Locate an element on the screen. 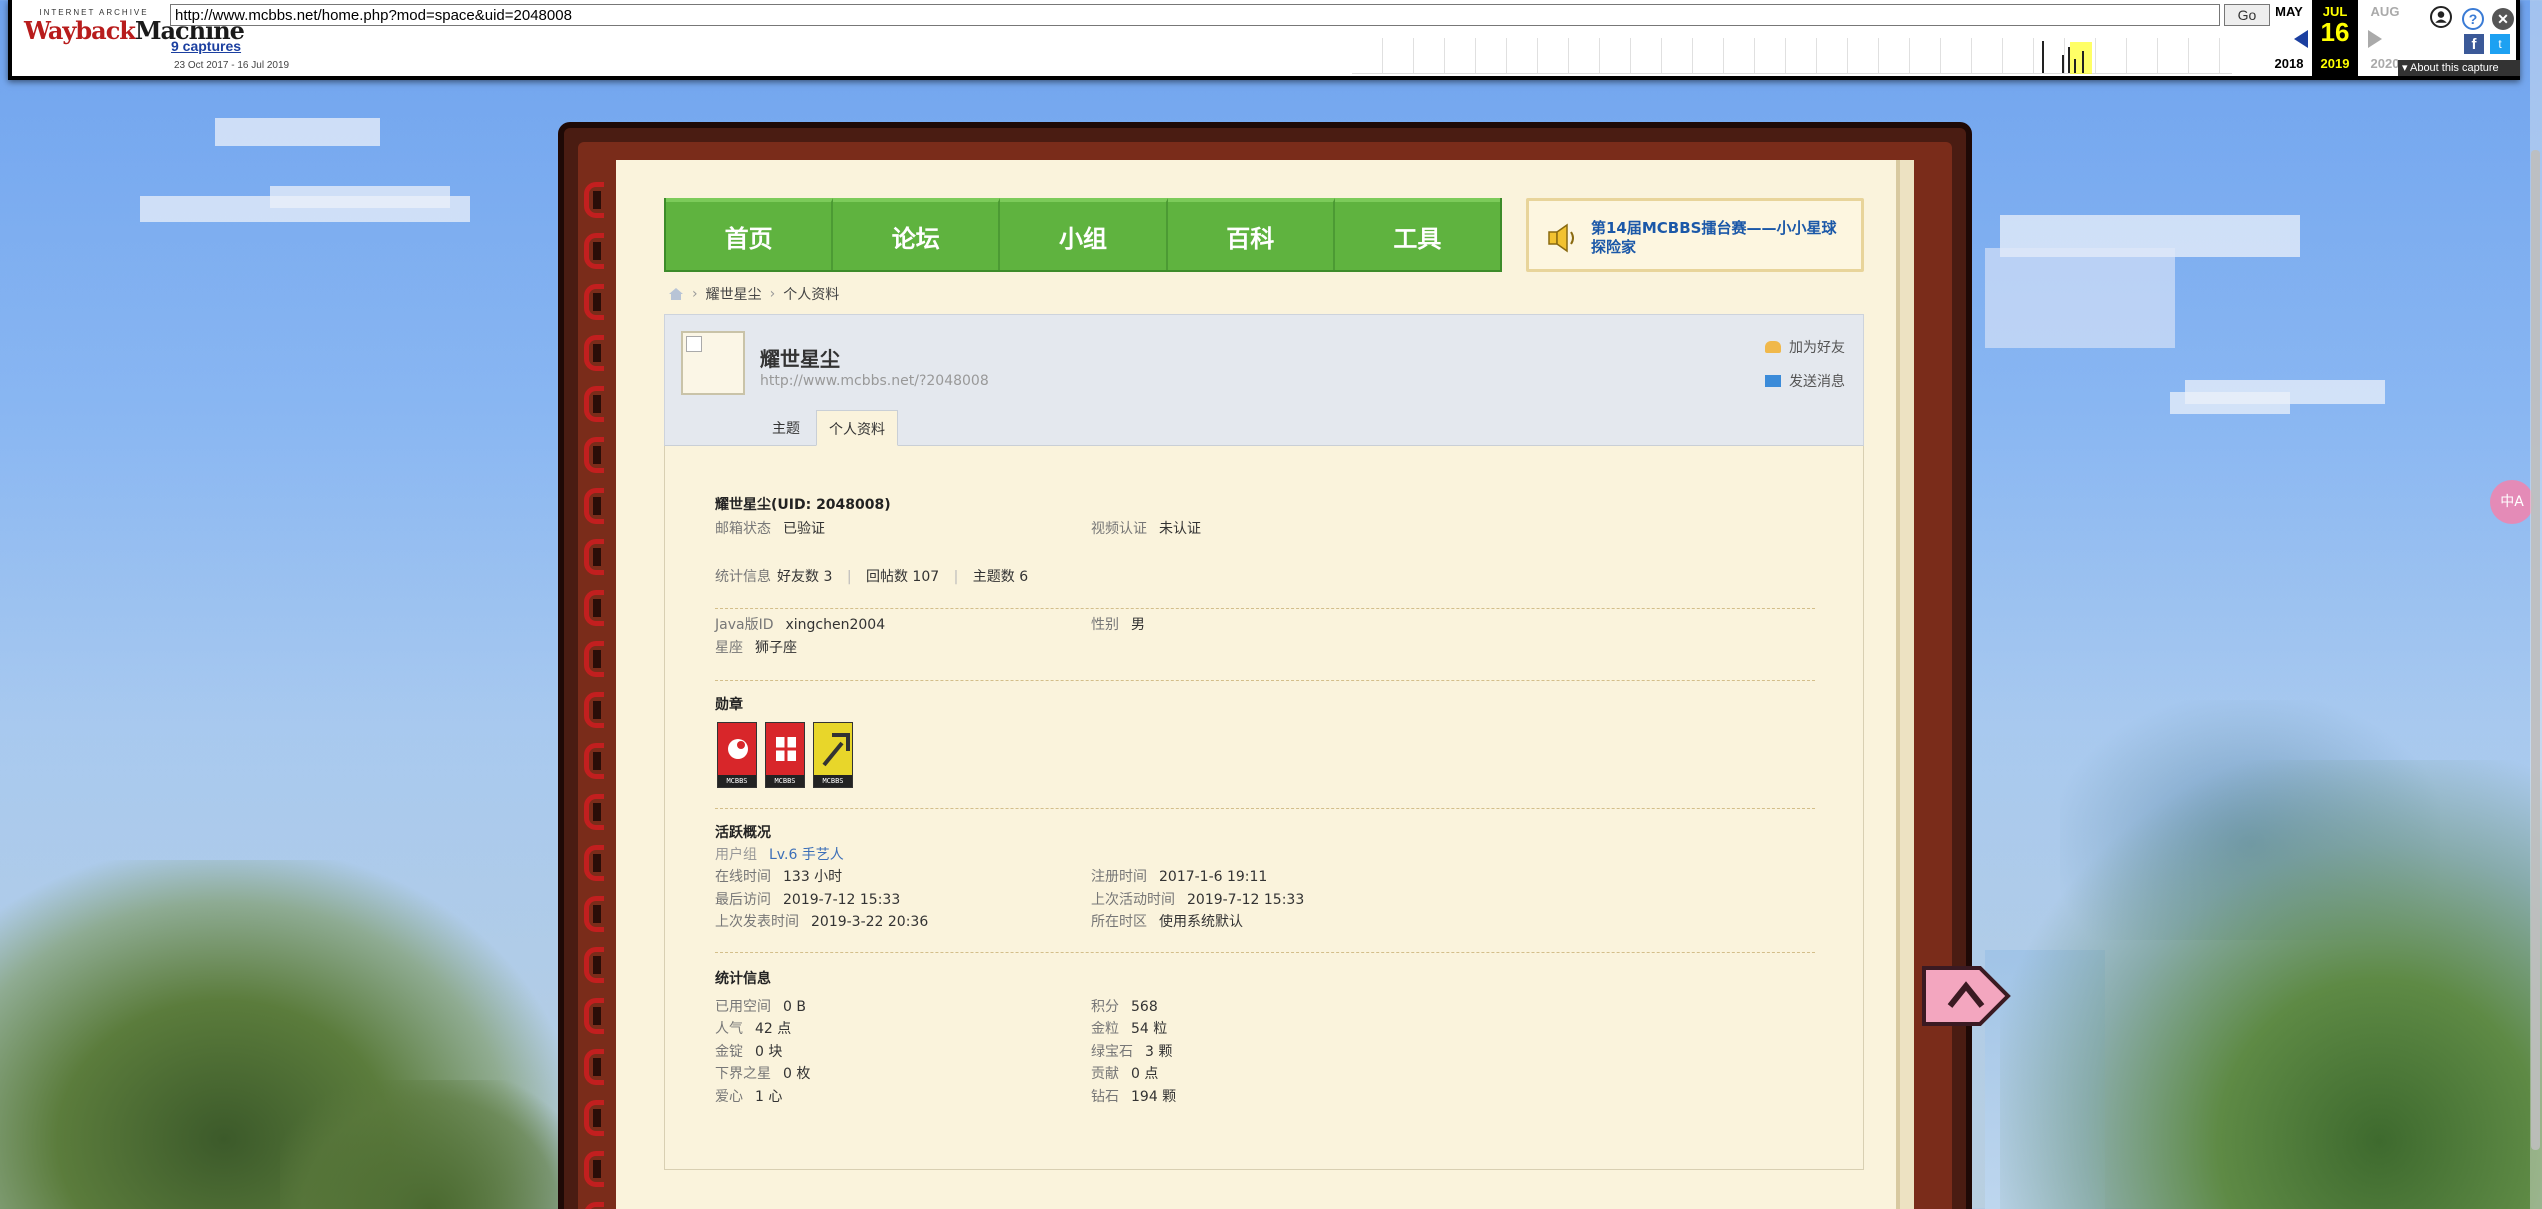 This screenshot has height=1209, width=2542. about-capture-button: ▾ About this capture is located at coordinates (2459, 68).